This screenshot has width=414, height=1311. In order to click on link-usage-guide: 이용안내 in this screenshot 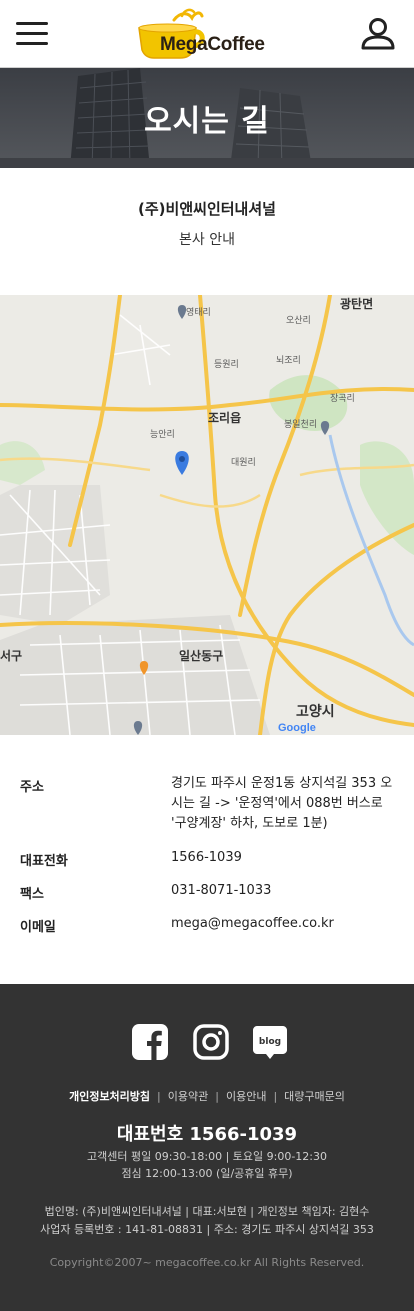, I will do `click(246, 1096)`.